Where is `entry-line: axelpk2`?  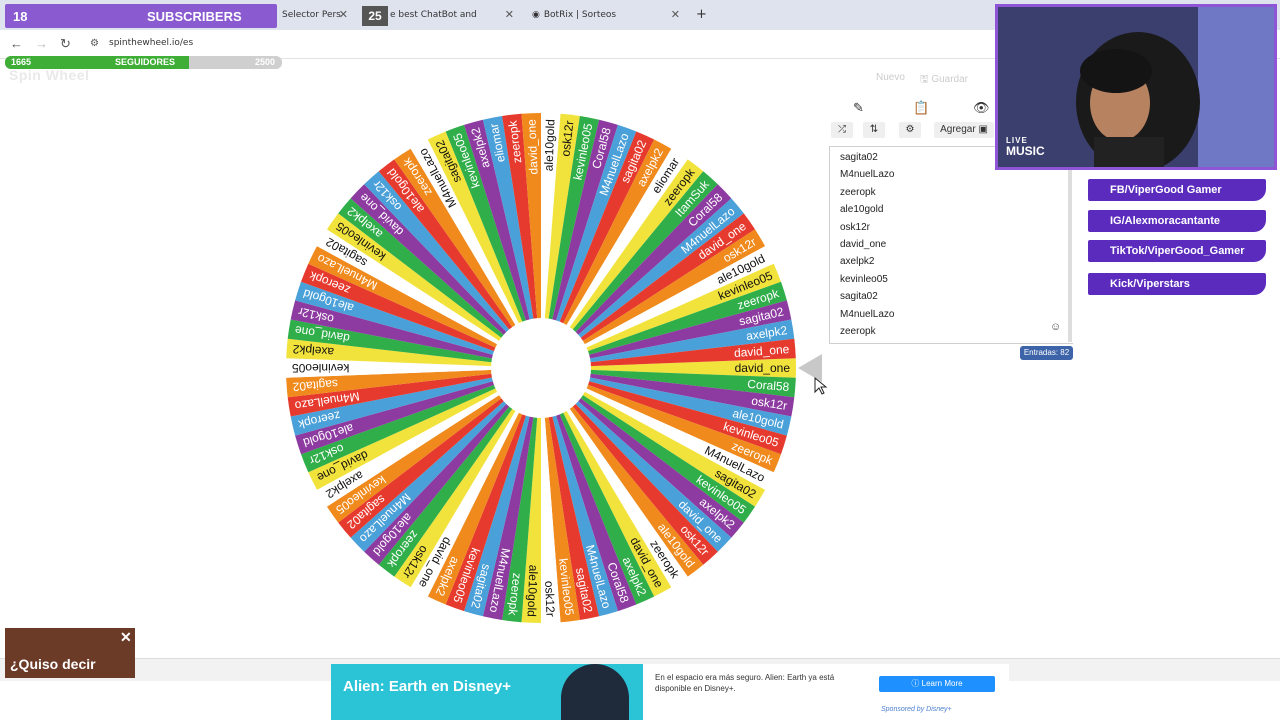 entry-line: axelpk2 is located at coordinates (857, 262).